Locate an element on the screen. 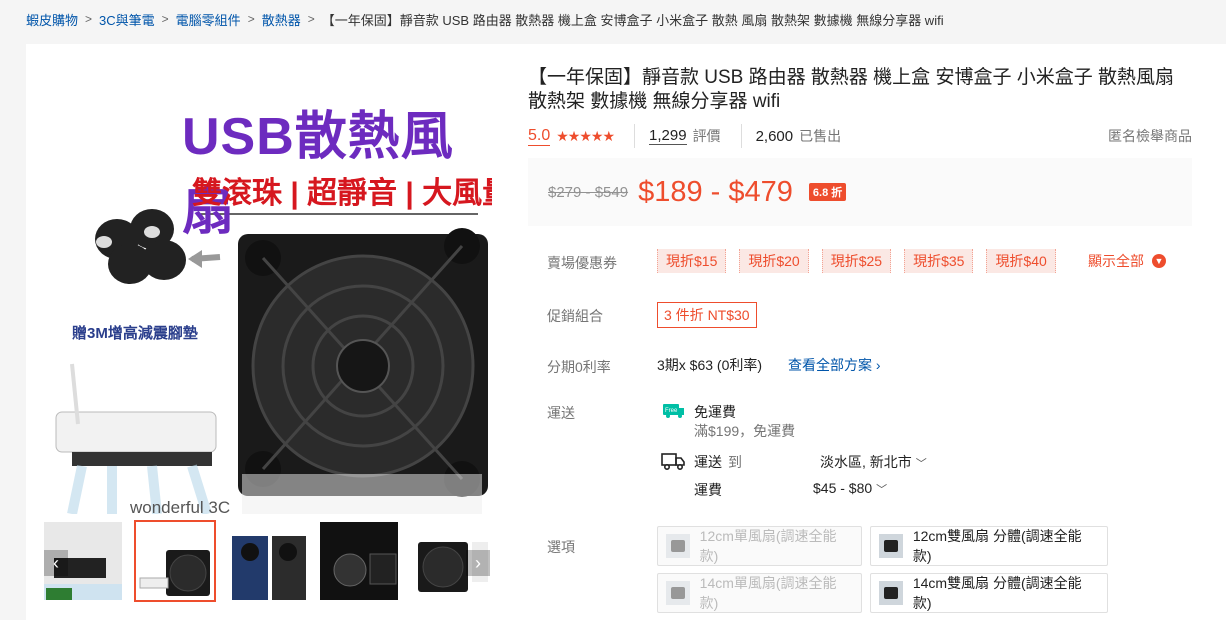 Image resolution: width=1226 pixels, height=620 pixels. variation-label: 選項 is located at coordinates (561, 547).